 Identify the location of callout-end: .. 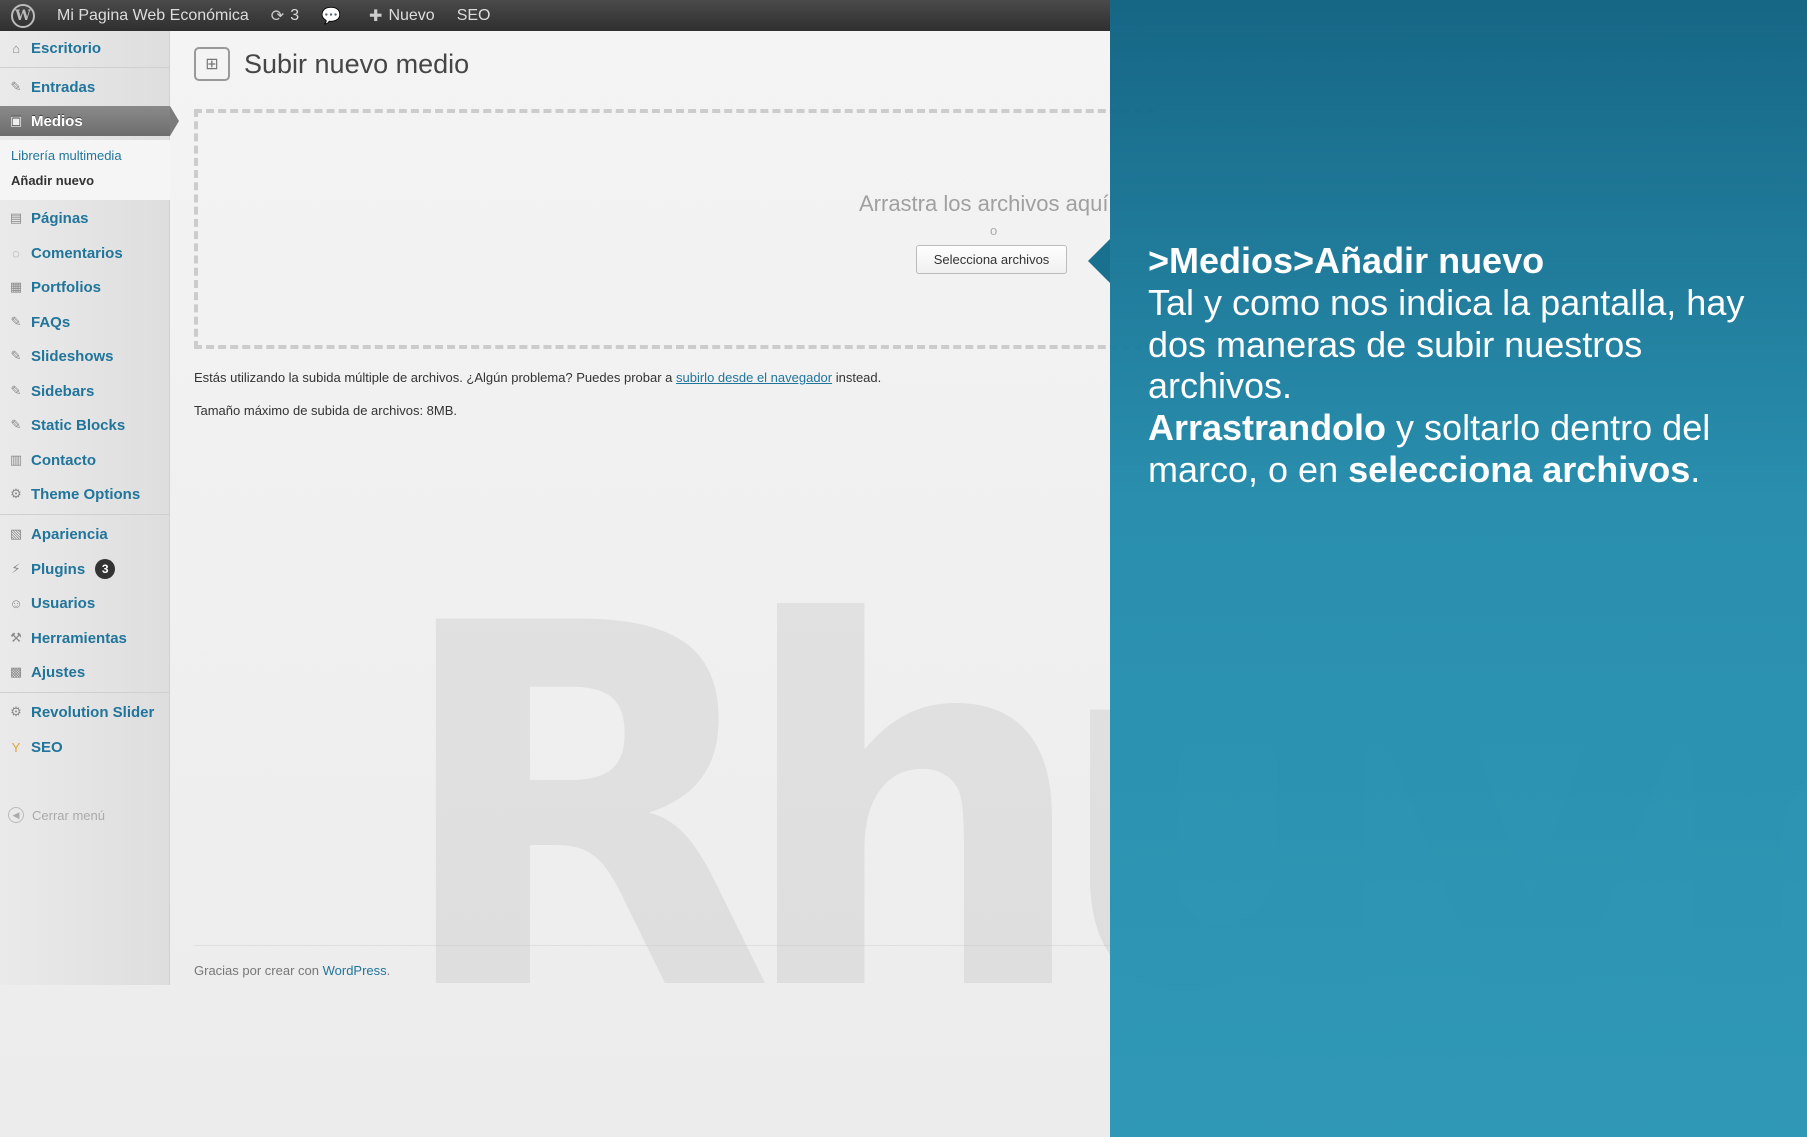
(1695, 469).